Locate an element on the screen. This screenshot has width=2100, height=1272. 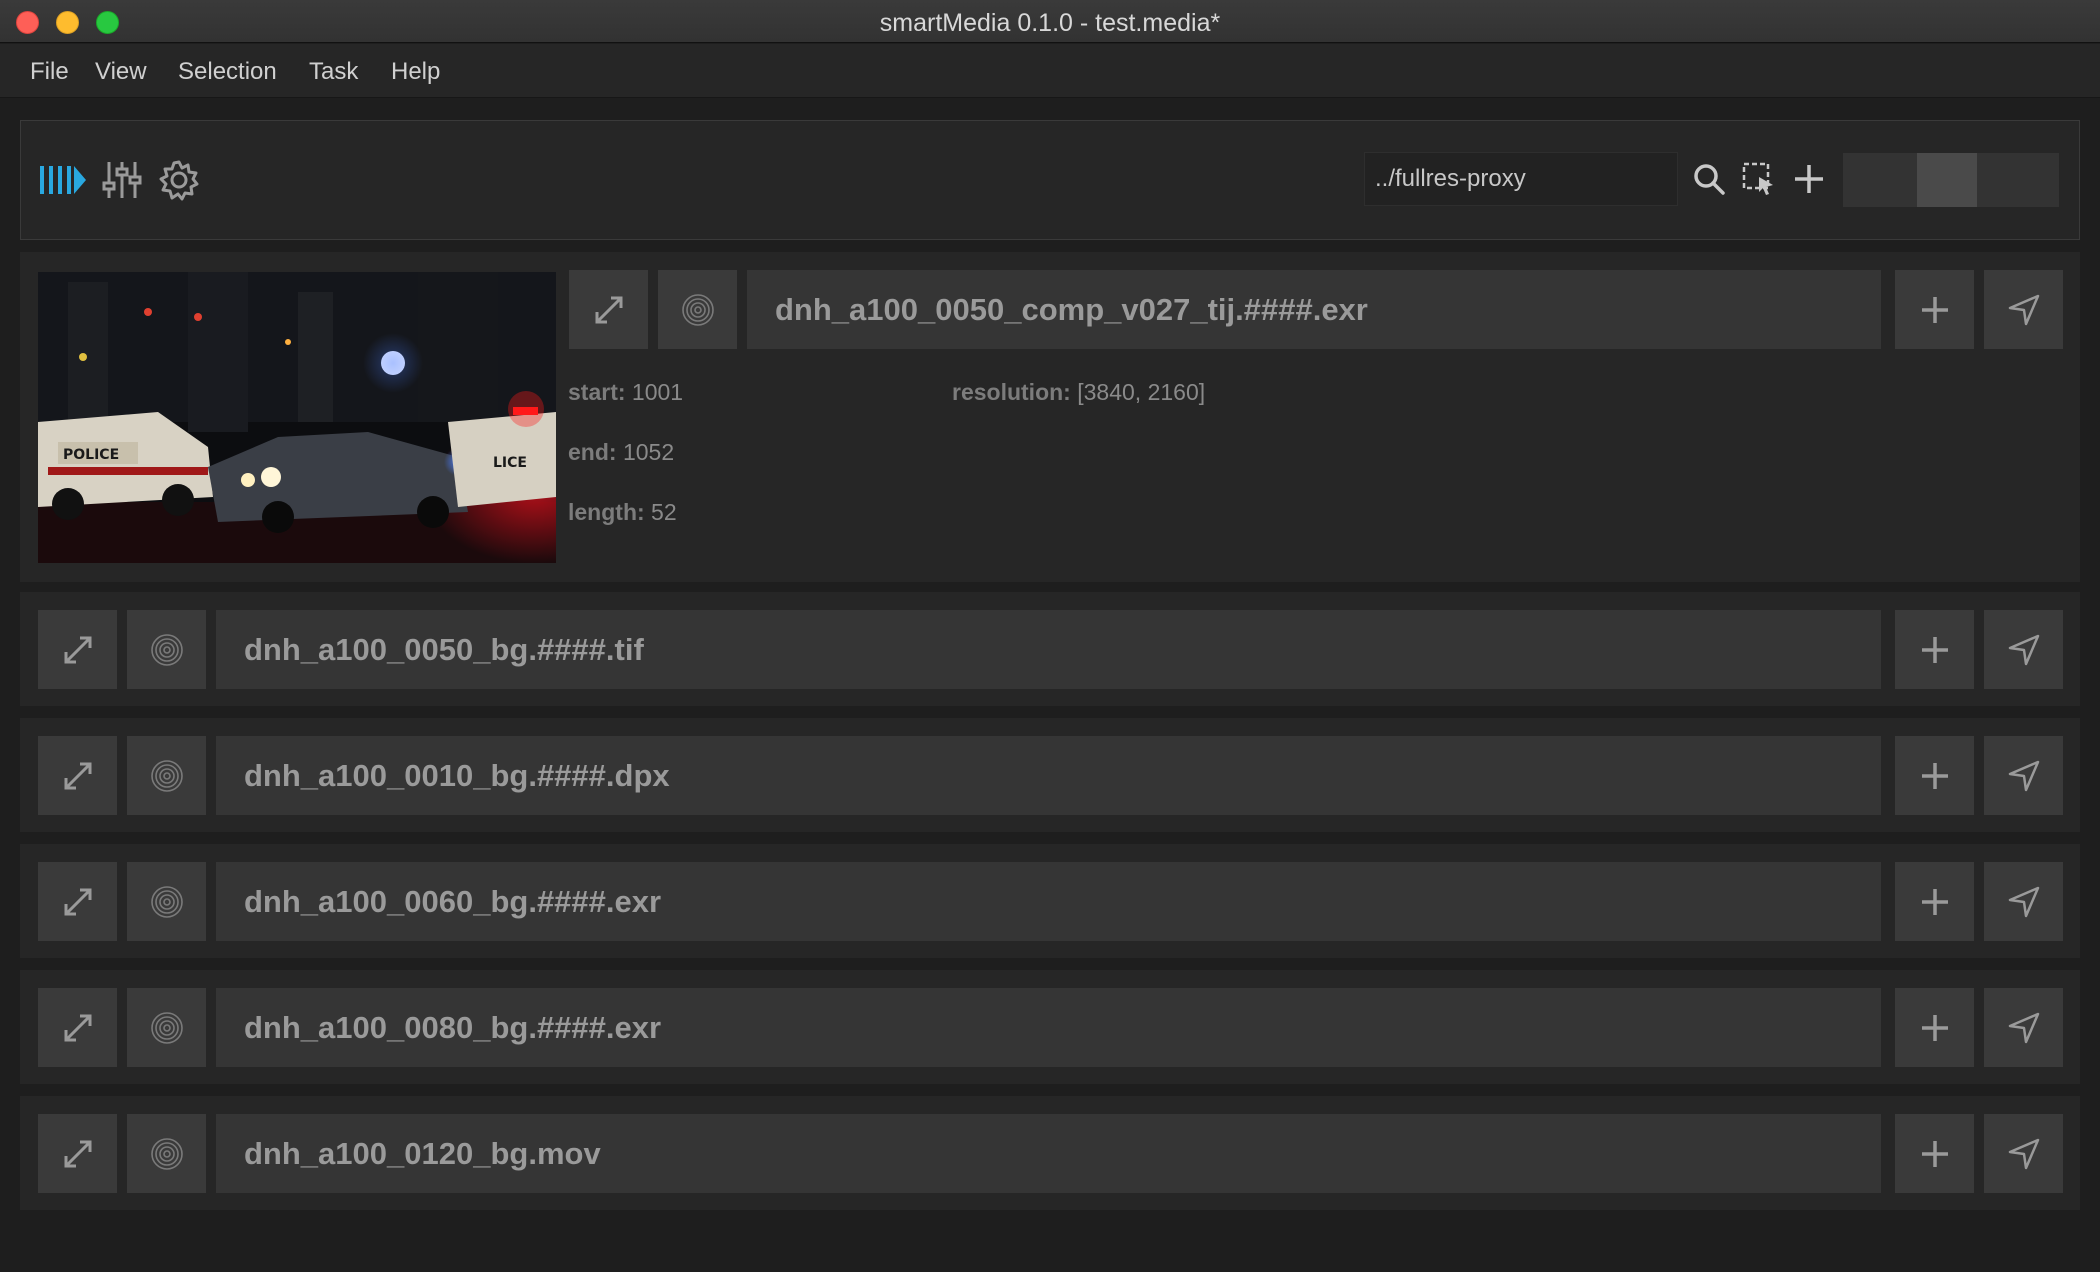
view-toggle is located at coordinates (1951, 180).